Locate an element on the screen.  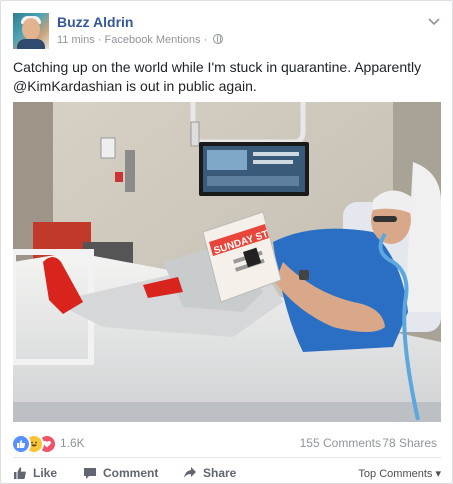
thumbs-up-icon is located at coordinates (20, 473).